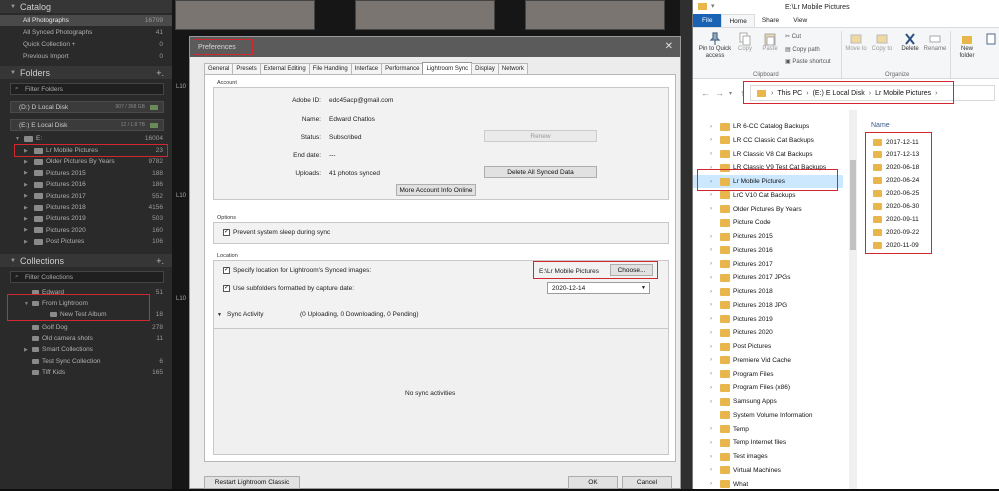 This screenshot has height=491, width=999. What do you see at coordinates (86, 241) in the screenshot?
I see `folder-item: ▶ Post Pictures 106` at bounding box center [86, 241].